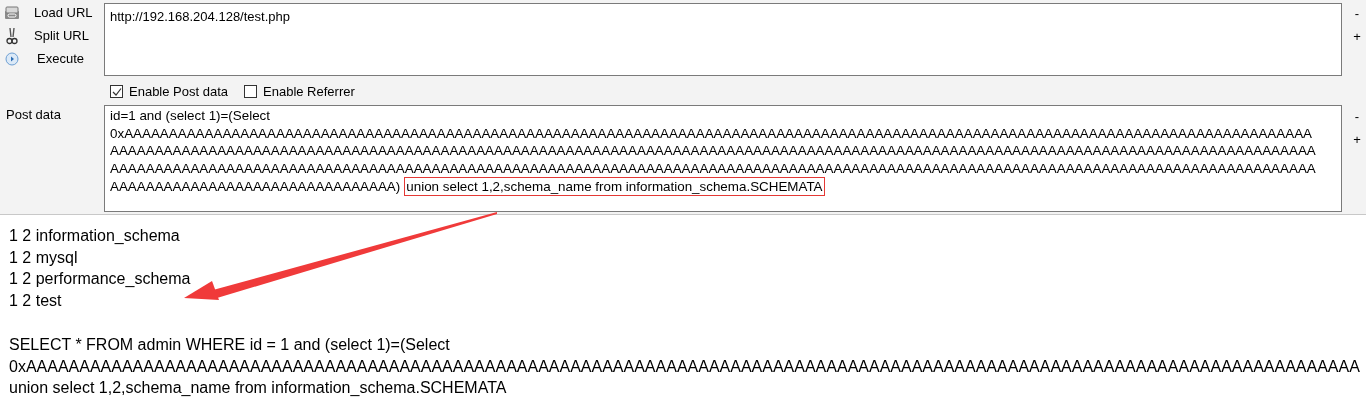  What do you see at coordinates (685, 366) in the screenshot?
I see `query-line: 0xAAAAAAAAAAAAAAAAAAAAAAAAAAAAAAAAAAAAAAAAAAAAAAAAAAAAAAAAAAAAAAAAAAAAAAAAAAAAAAAAAAAAAAAAAAAAAAAAAAAAAAAAAAAAAAAAAAAAAAAAAAAAA` at bounding box center [685, 366].